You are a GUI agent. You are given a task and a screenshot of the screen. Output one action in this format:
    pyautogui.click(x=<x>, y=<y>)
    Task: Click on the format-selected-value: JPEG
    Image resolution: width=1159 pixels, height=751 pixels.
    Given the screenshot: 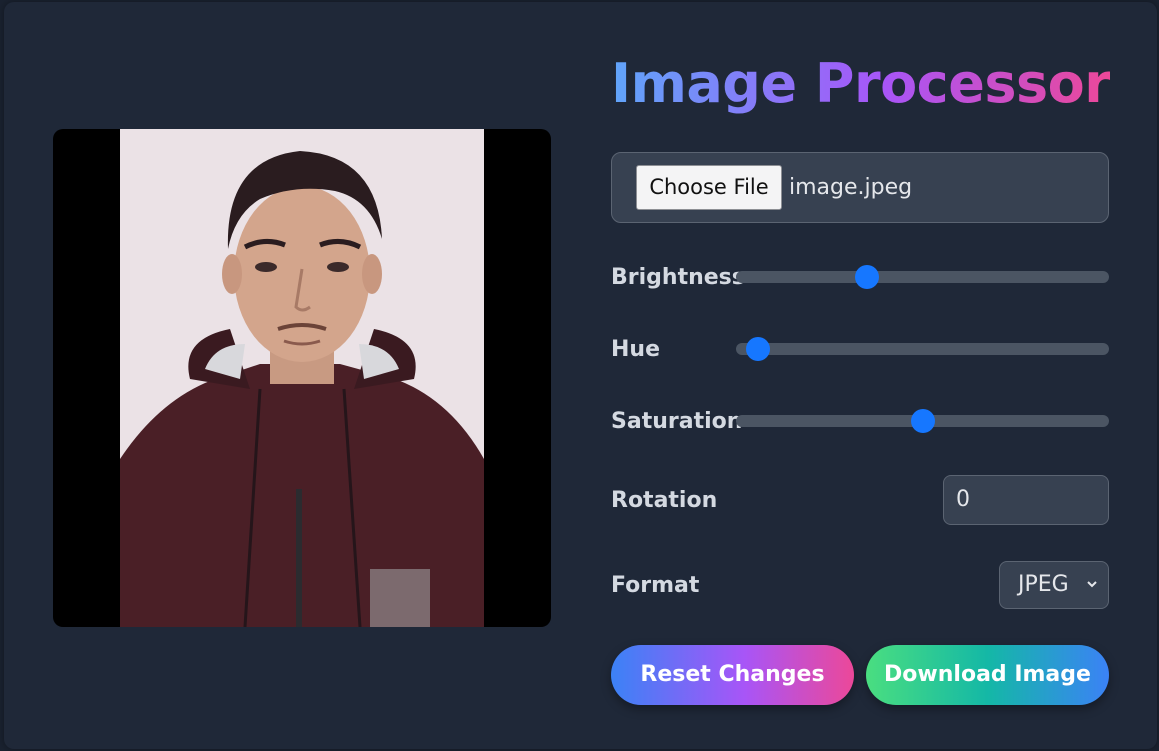 What is the action you would take?
    pyautogui.click(x=1043, y=584)
    